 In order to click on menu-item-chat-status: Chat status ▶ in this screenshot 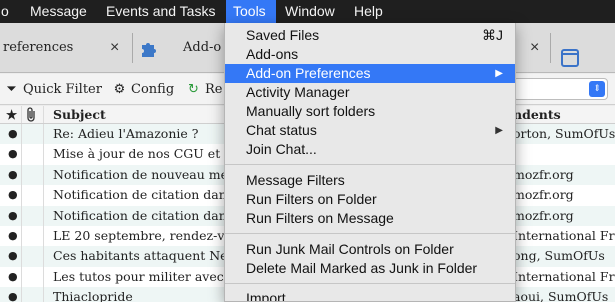, I will do `click(370, 130)`.